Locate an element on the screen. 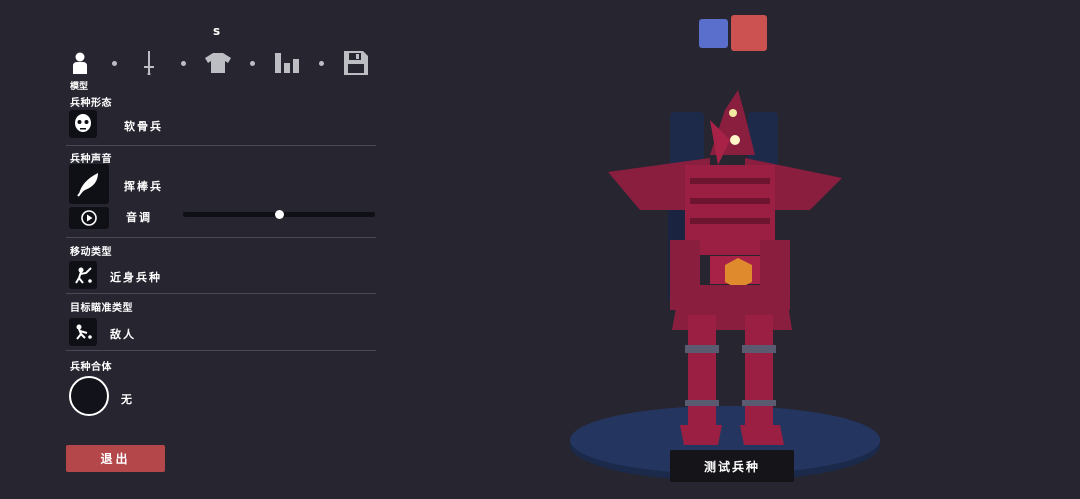 This screenshot has height=499, width=1080. target-enemy-icon is located at coordinates (84, 332).